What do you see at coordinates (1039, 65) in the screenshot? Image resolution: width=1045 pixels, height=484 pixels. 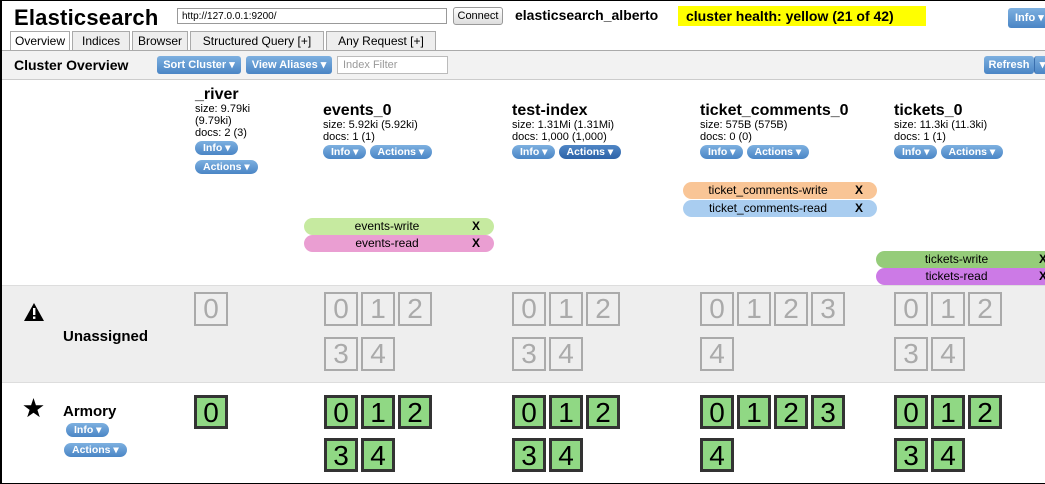 I see `refresh-menu-button: ▾` at bounding box center [1039, 65].